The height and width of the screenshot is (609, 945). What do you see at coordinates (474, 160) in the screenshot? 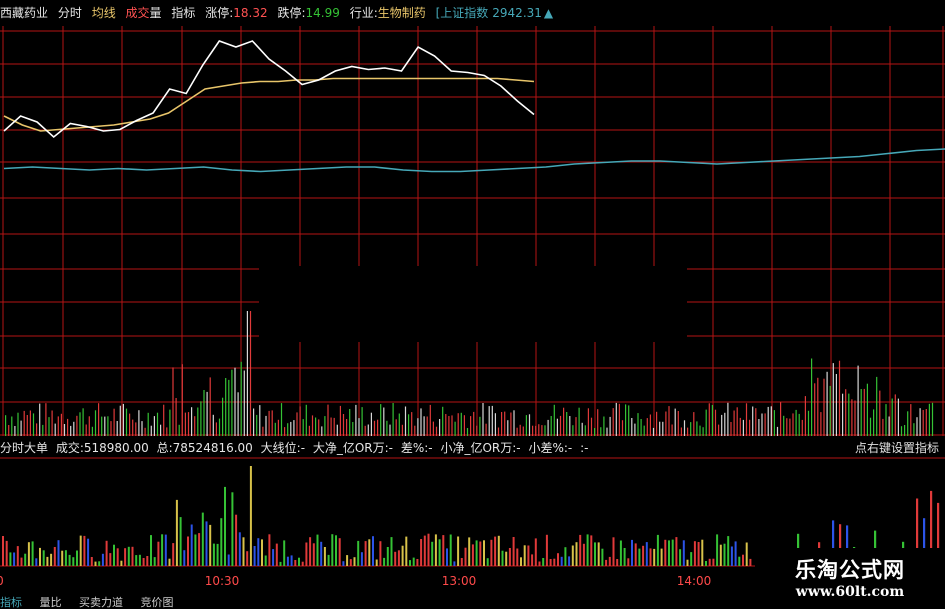
I see `index-line` at bounding box center [474, 160].